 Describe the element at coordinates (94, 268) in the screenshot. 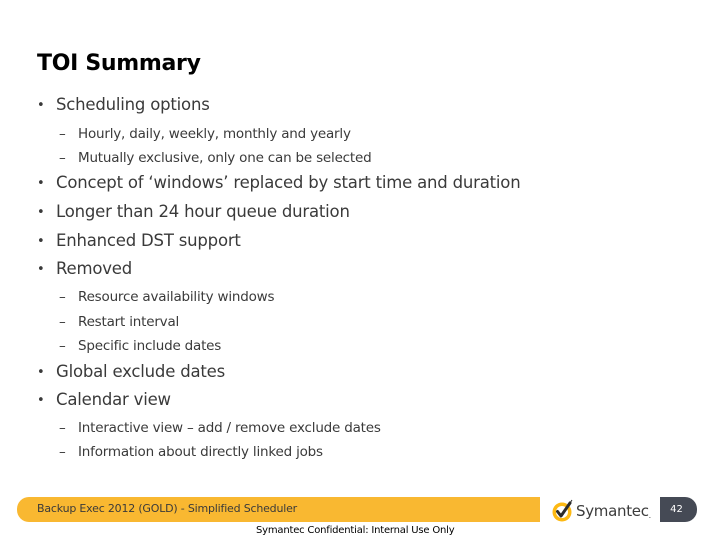

I see `bullet-text: Removed` at that location.